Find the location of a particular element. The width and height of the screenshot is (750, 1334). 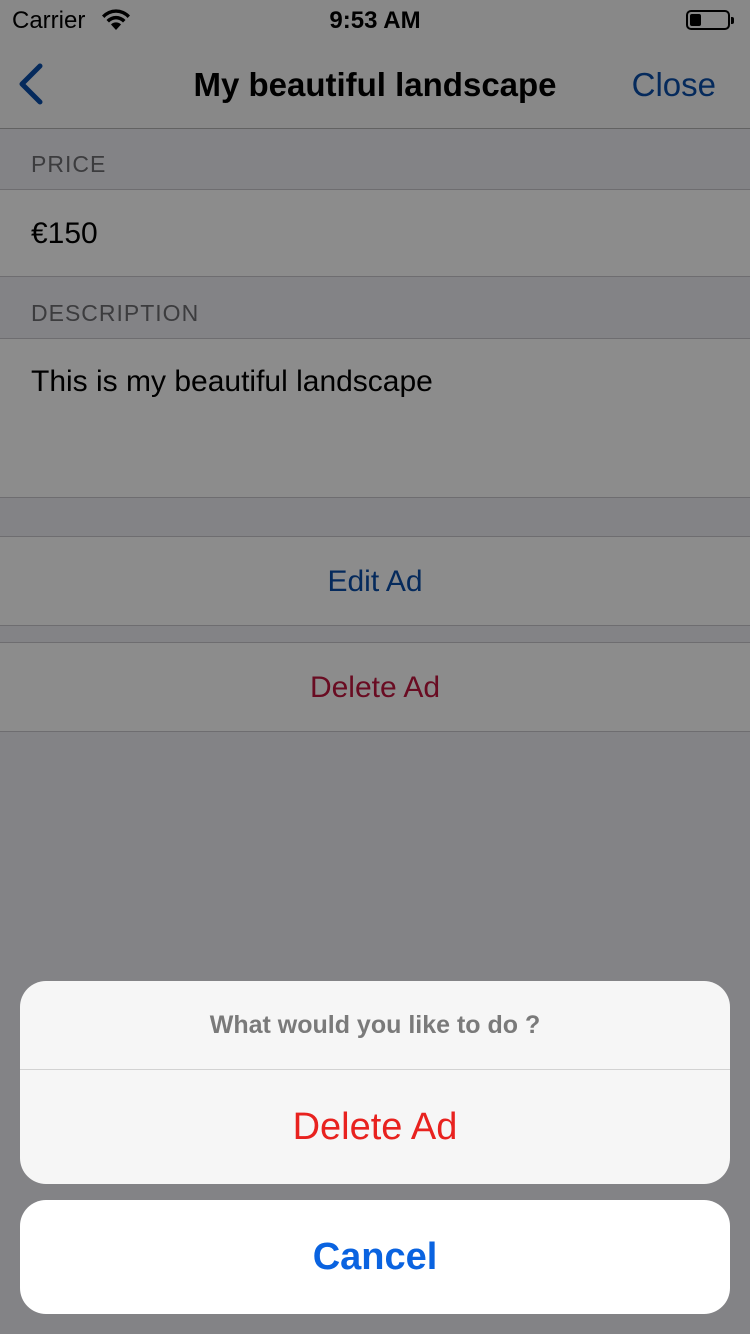

action-sheet-title: What would you like to do ? is located at coordinates (375, 1025).